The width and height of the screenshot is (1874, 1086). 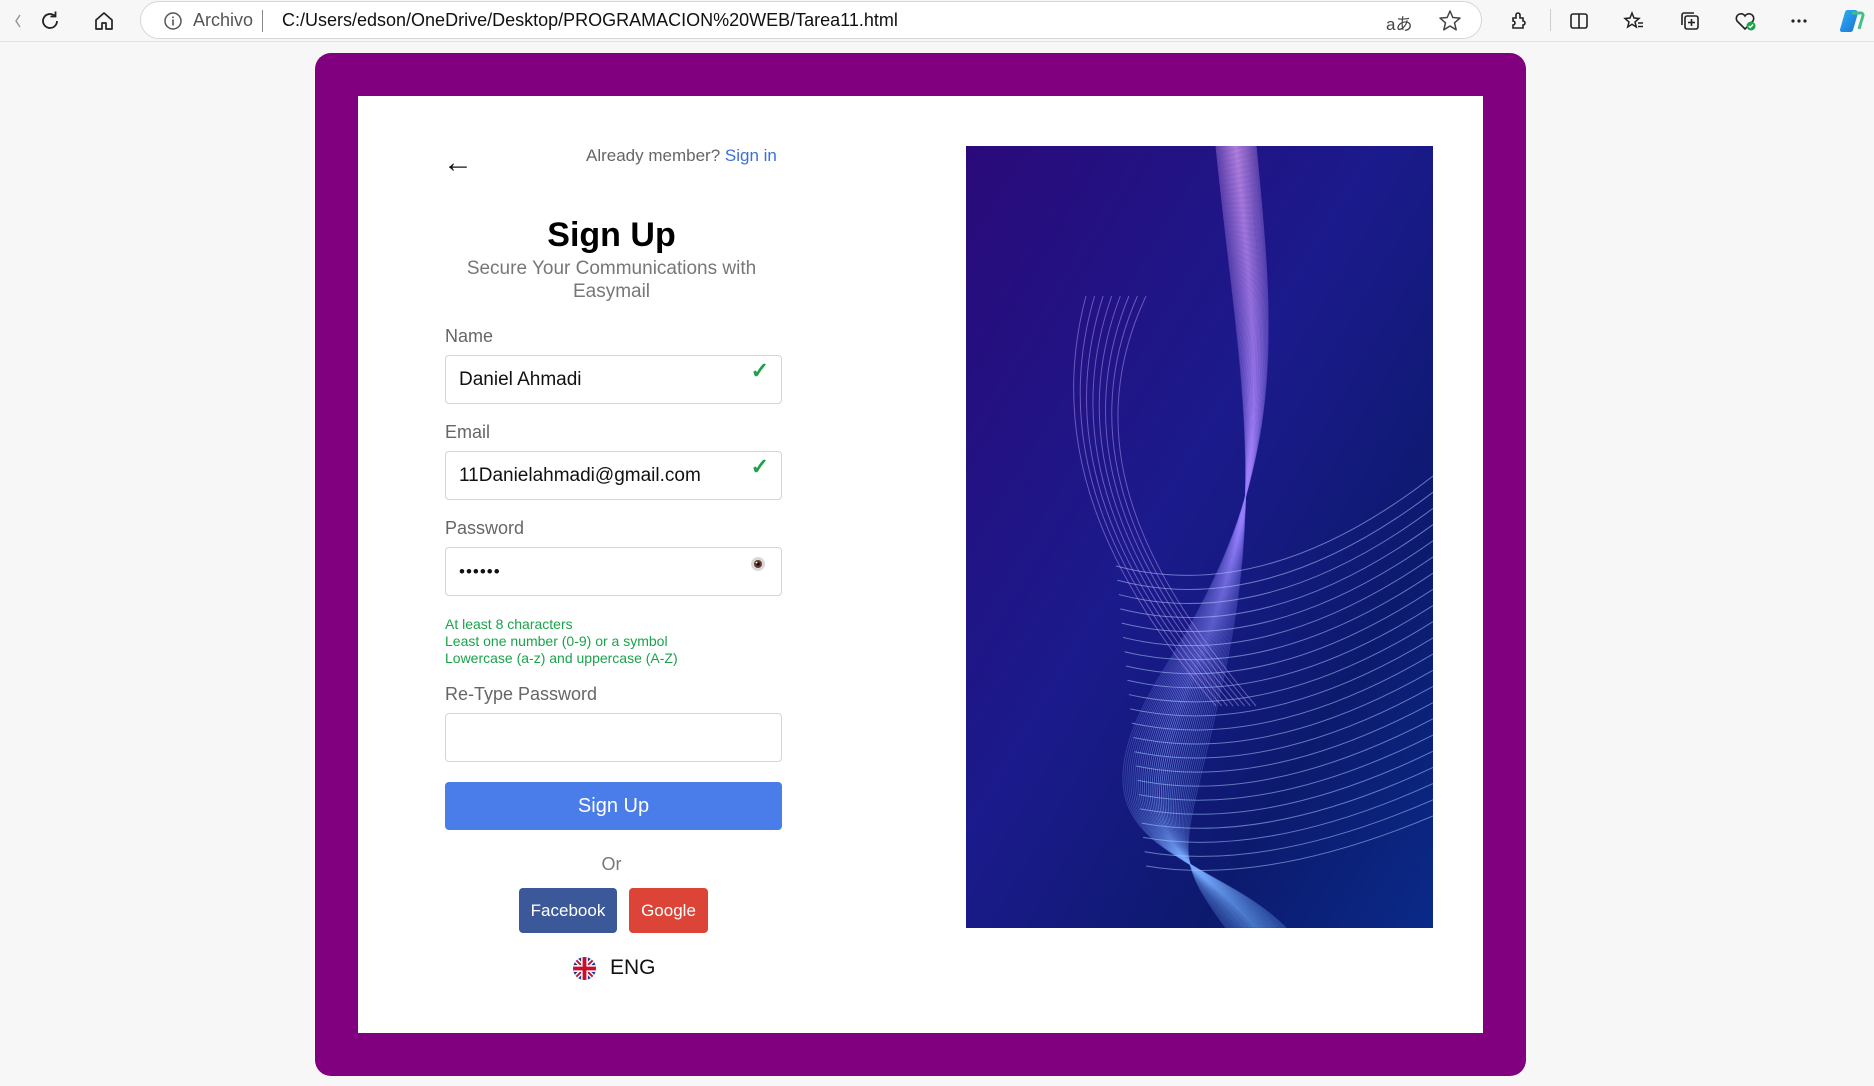 What do you see at coordinates (485, 528) in the screenshot?
I see `password-label: Password` at bounding box center [485, 528].